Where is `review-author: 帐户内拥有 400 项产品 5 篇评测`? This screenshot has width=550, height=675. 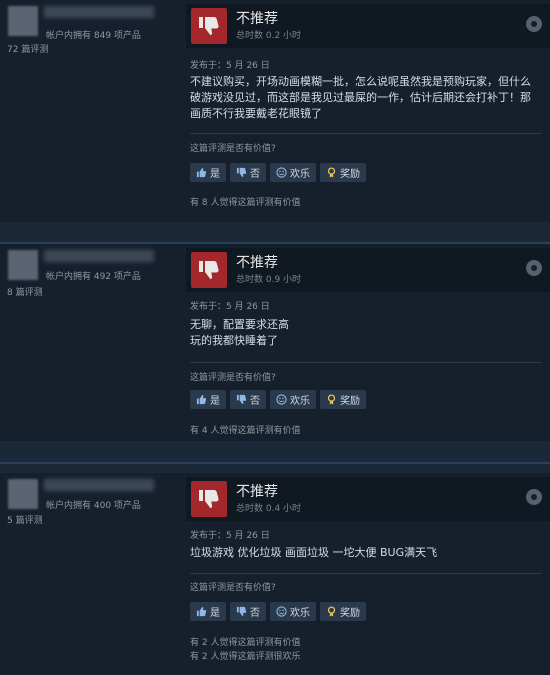
review-author: 帐户内拥有 400 项产品 5 篇评测 is located at coordinates (91, 508).